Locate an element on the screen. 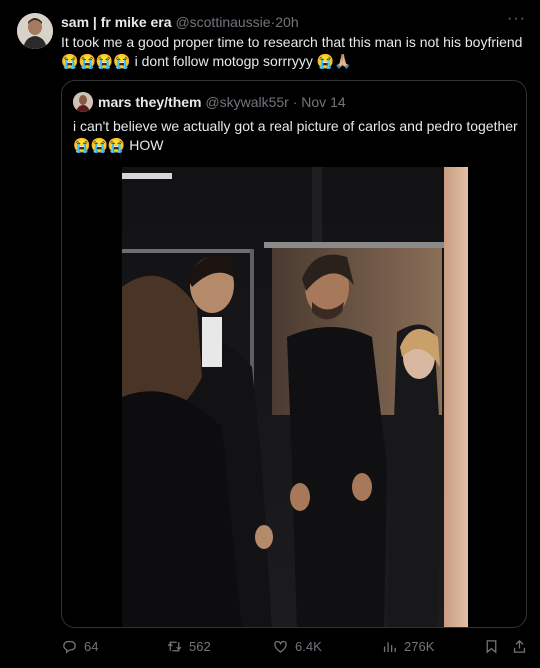  author-avatar is located at coordinates (35, 31).